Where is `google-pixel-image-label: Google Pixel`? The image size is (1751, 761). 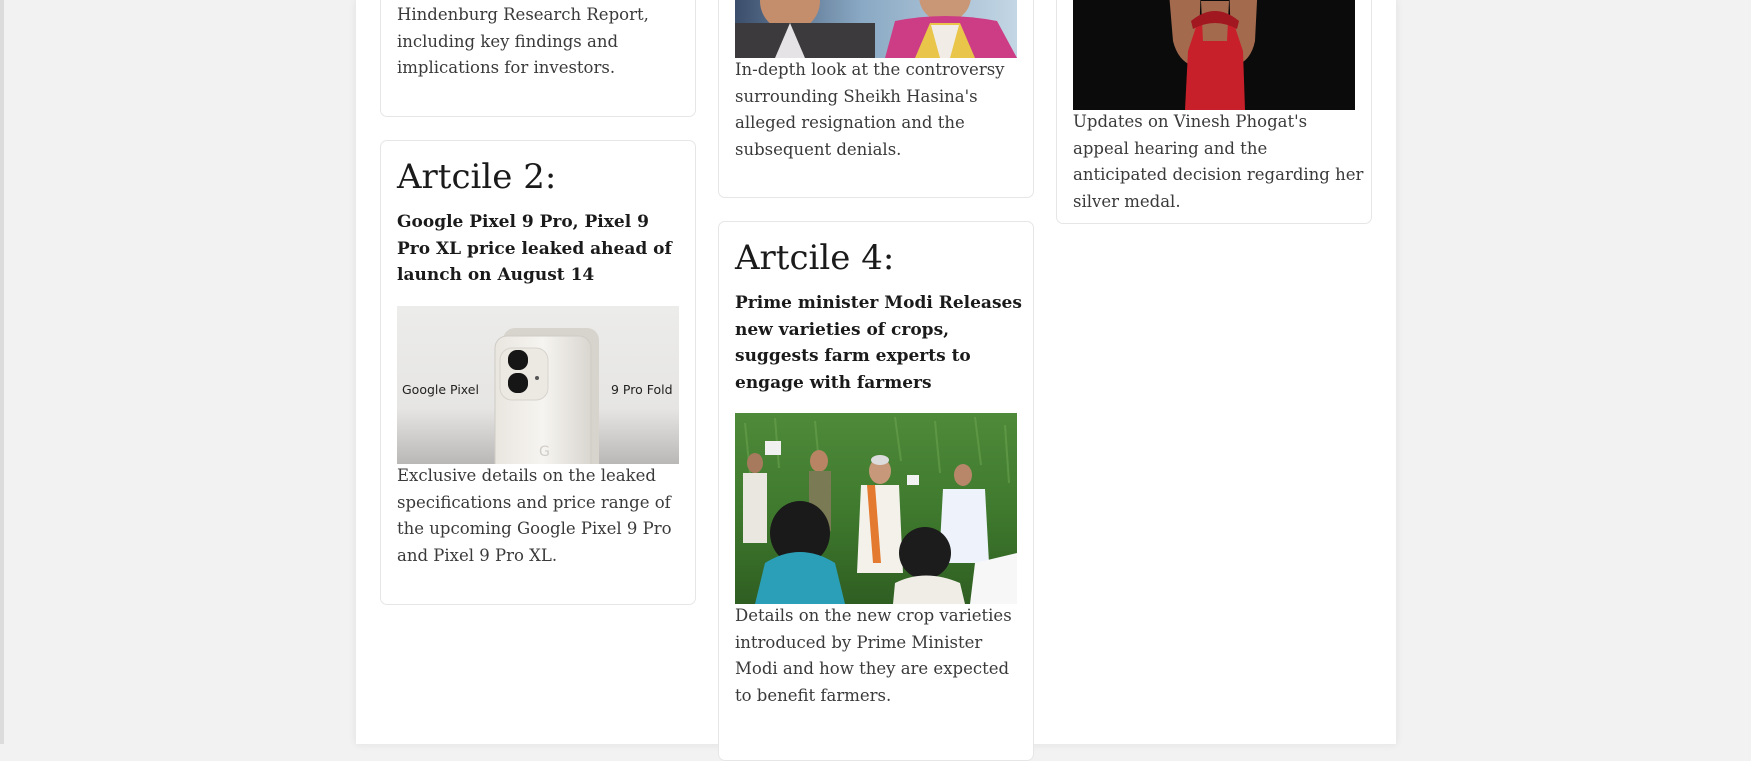
google-pixel-image-label: Google Pixel is located at coordinates (440, 389).